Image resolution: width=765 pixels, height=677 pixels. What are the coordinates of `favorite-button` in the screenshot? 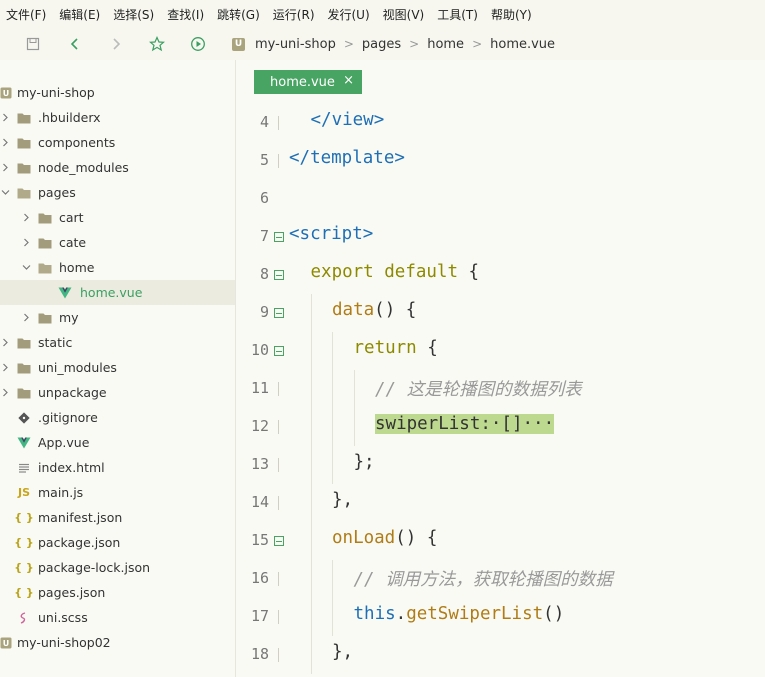 It's located at (157, 44).